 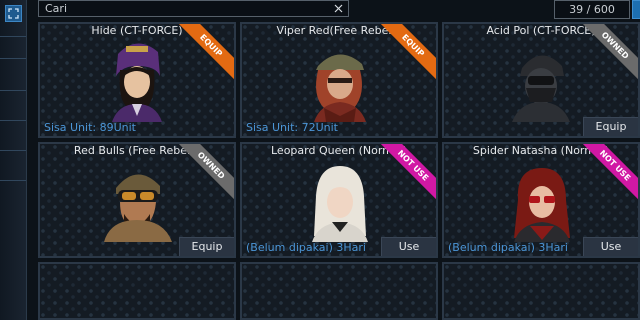 I want to click on character-portrait-viper-red, so click(x=340, y=88).